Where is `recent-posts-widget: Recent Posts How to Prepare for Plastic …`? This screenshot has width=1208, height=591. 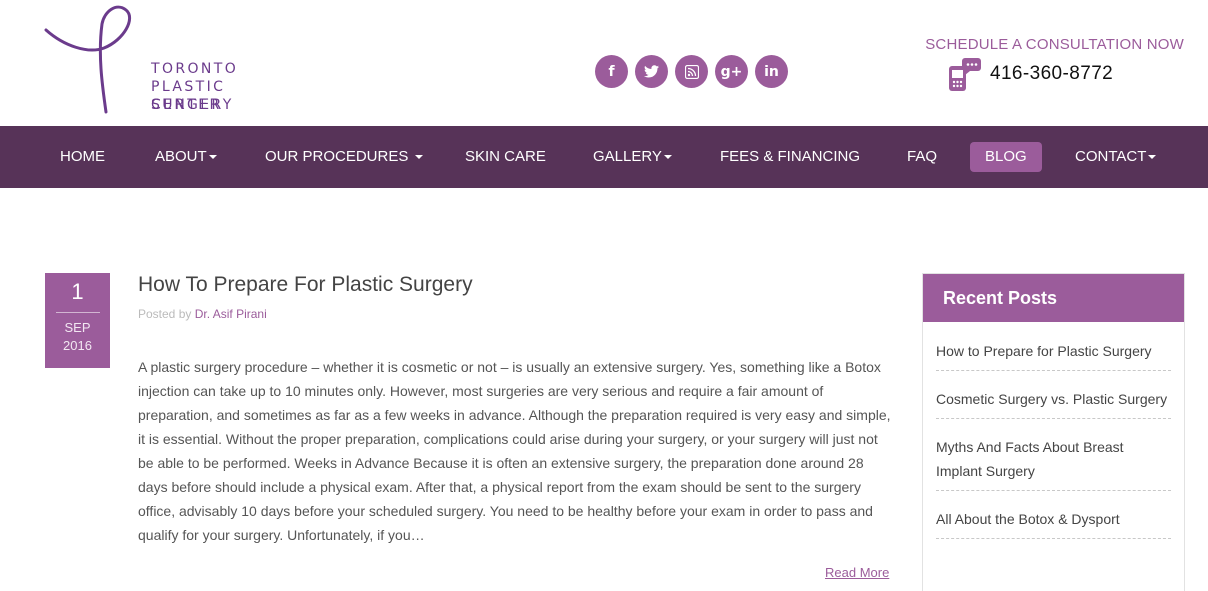 recent-posts-widget: Recent Posts How to Prepare for Plastic … is located at coordinates (1053, 432).